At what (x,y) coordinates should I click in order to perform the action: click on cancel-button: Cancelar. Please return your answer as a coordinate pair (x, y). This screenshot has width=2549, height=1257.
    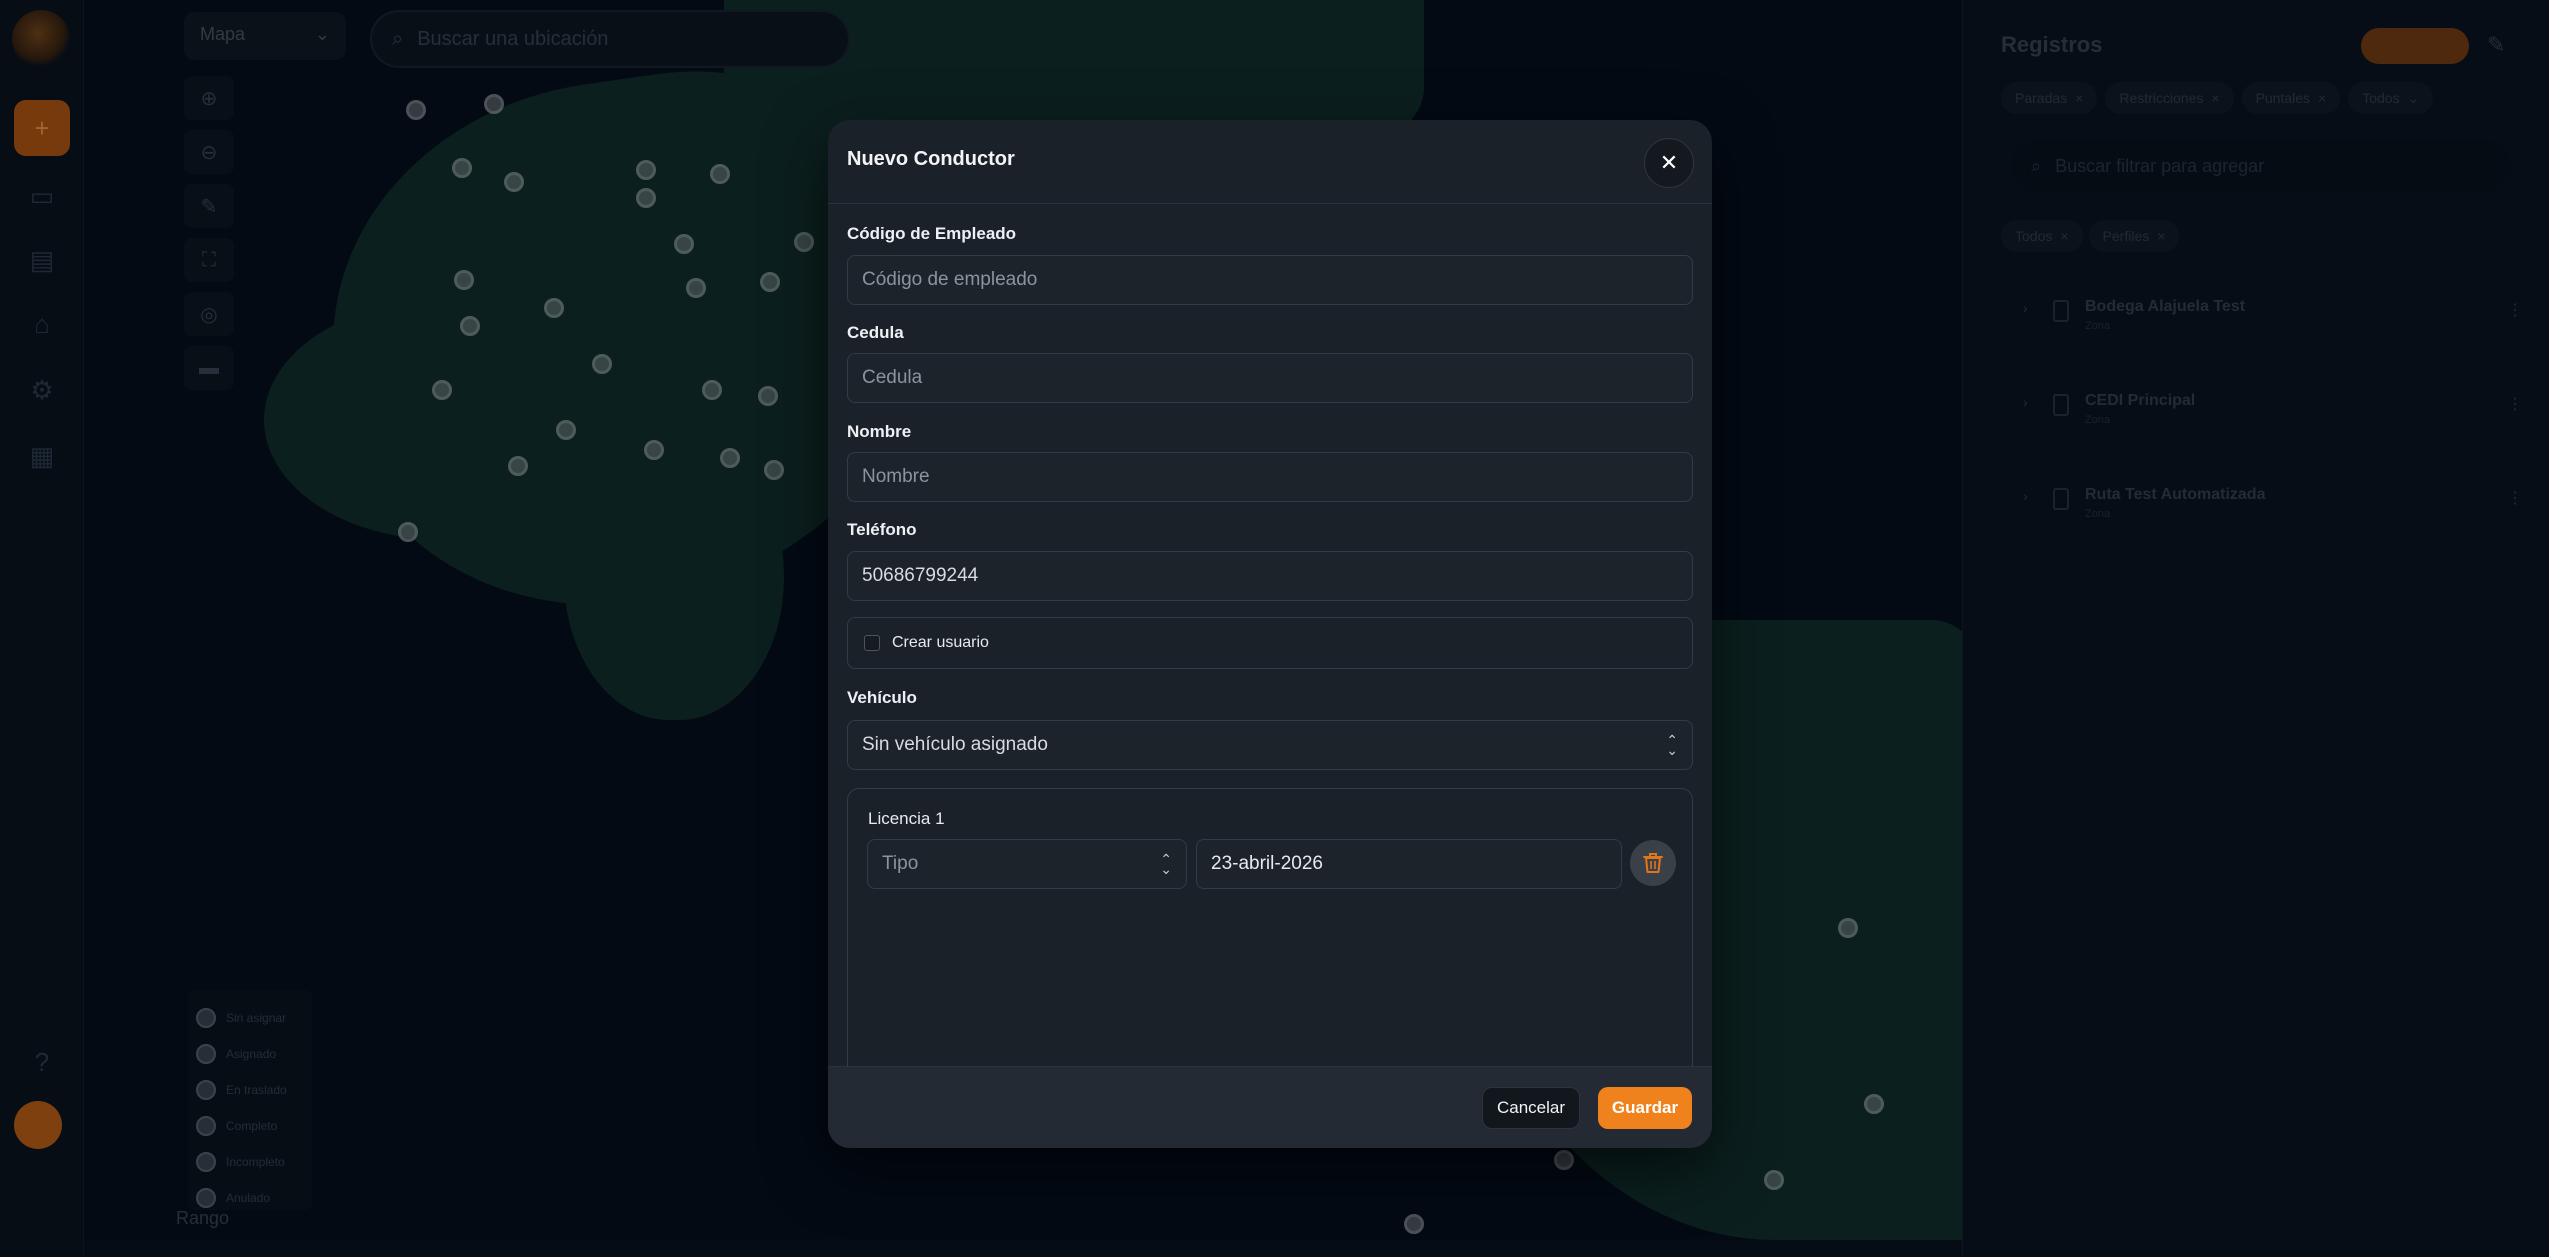
    Looking at the image, I should click on (1531, 1108).